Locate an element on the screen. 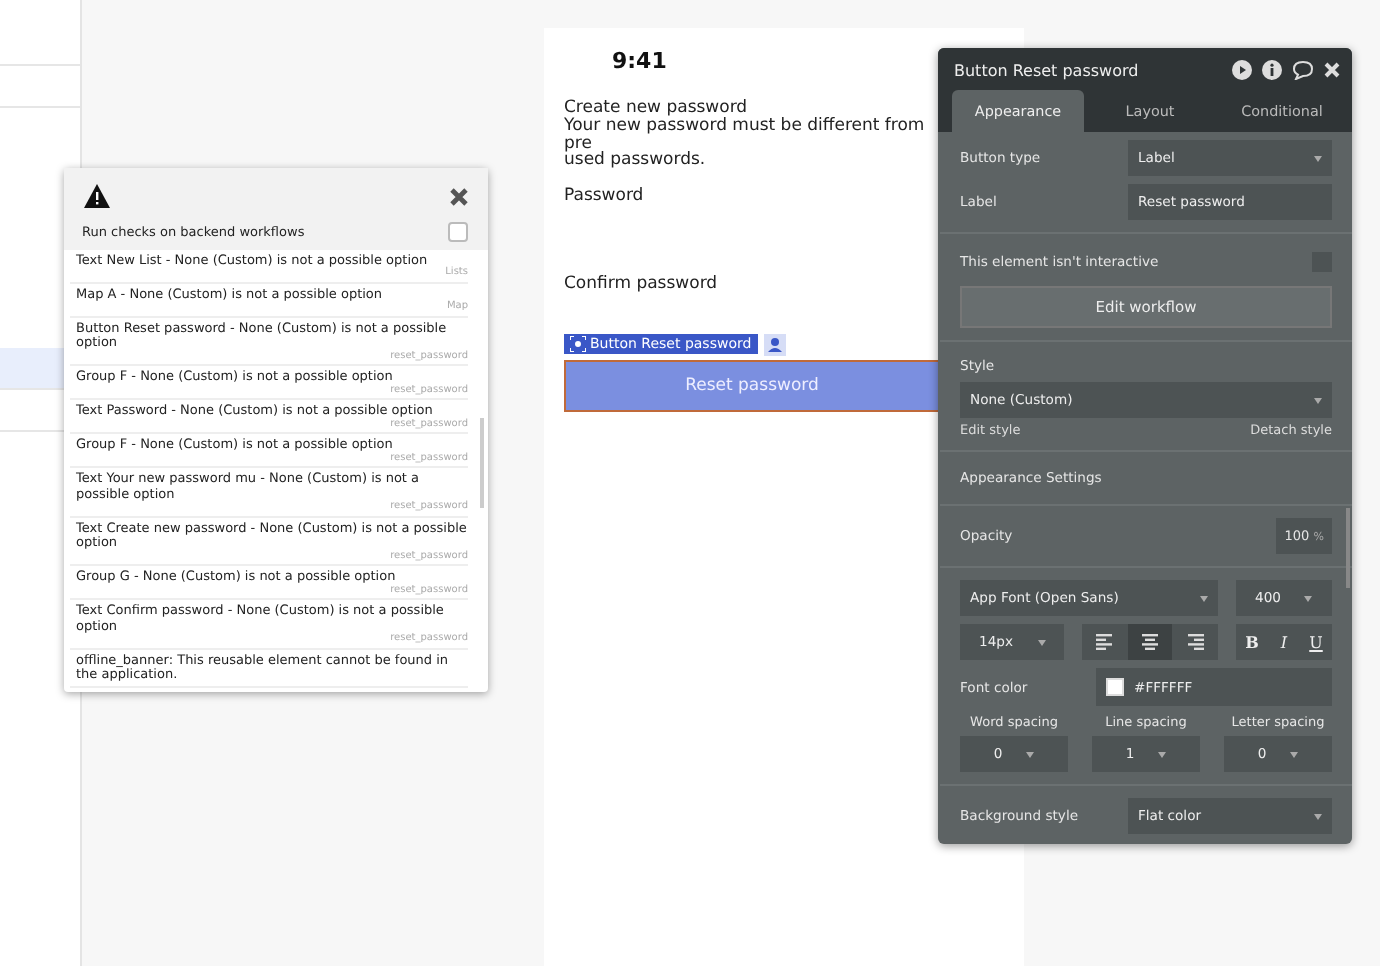  user-icon is located at coordinates (774, 344).